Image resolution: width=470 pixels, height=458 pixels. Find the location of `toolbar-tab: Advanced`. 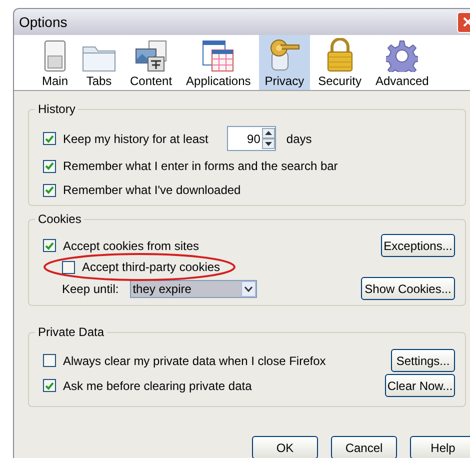

toolbar-tab: Advanced is located at coordinates (402, 62).